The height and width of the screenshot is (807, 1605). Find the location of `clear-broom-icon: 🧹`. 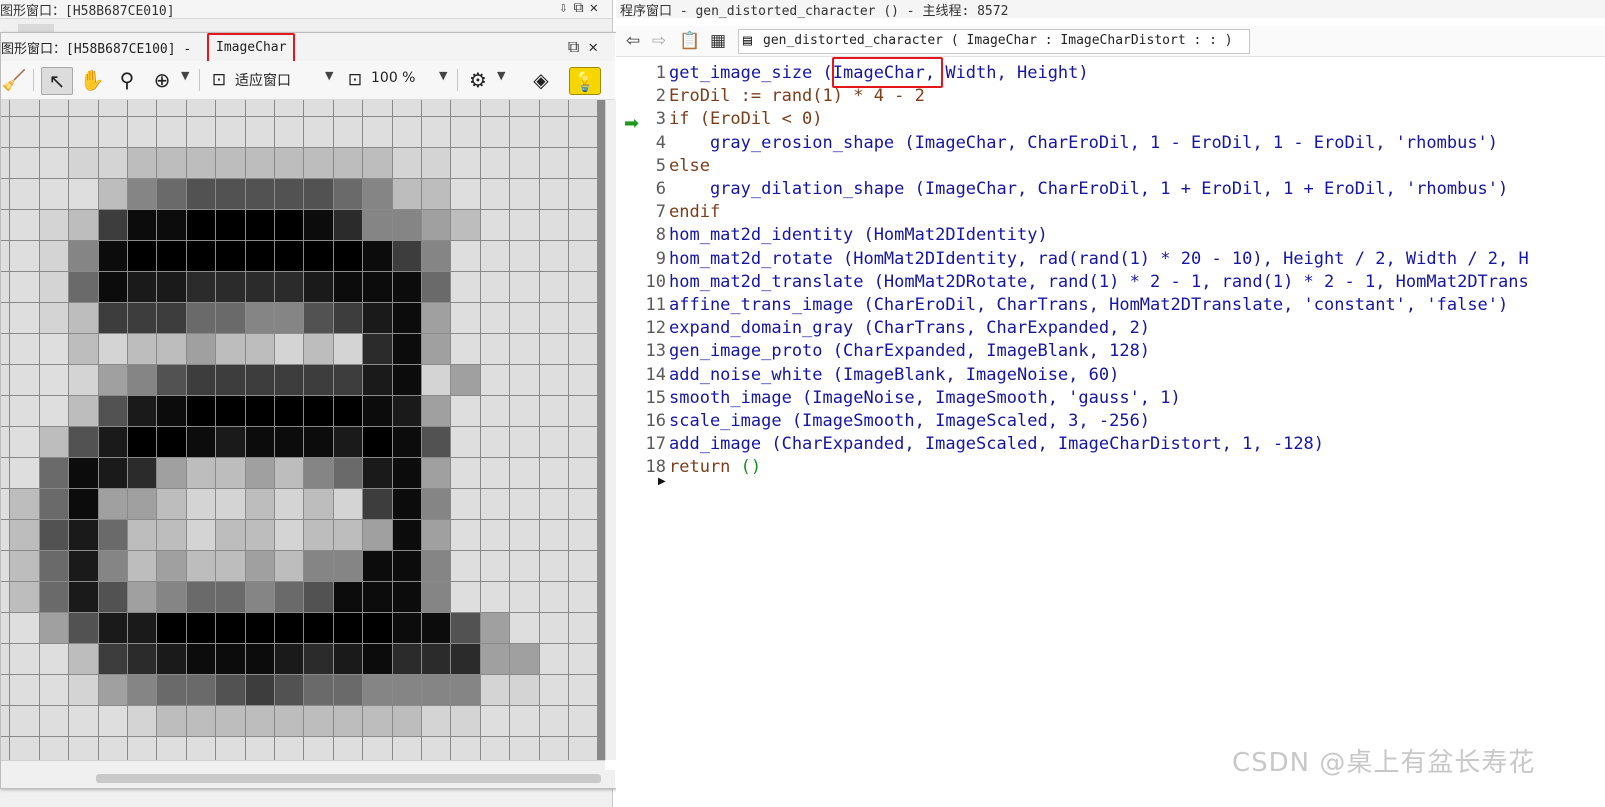

clear-broom-icon: 🧹 is located at coordinates (14, 80).